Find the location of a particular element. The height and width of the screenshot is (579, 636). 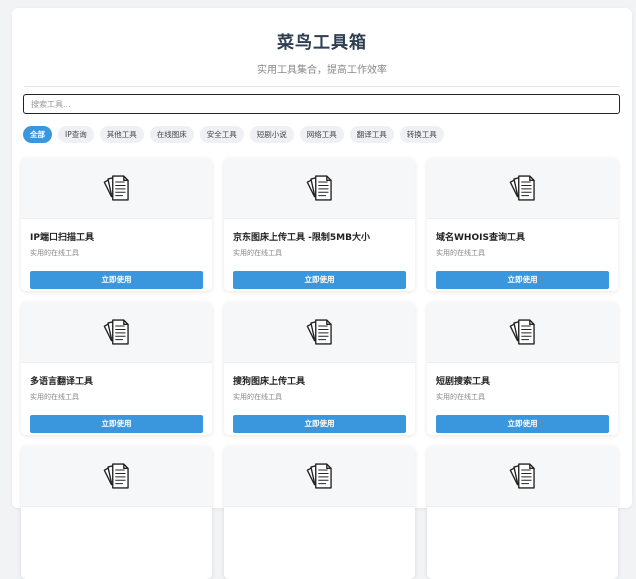

category-short-drama: 短剧小说 is located at coordinates (271, 134).